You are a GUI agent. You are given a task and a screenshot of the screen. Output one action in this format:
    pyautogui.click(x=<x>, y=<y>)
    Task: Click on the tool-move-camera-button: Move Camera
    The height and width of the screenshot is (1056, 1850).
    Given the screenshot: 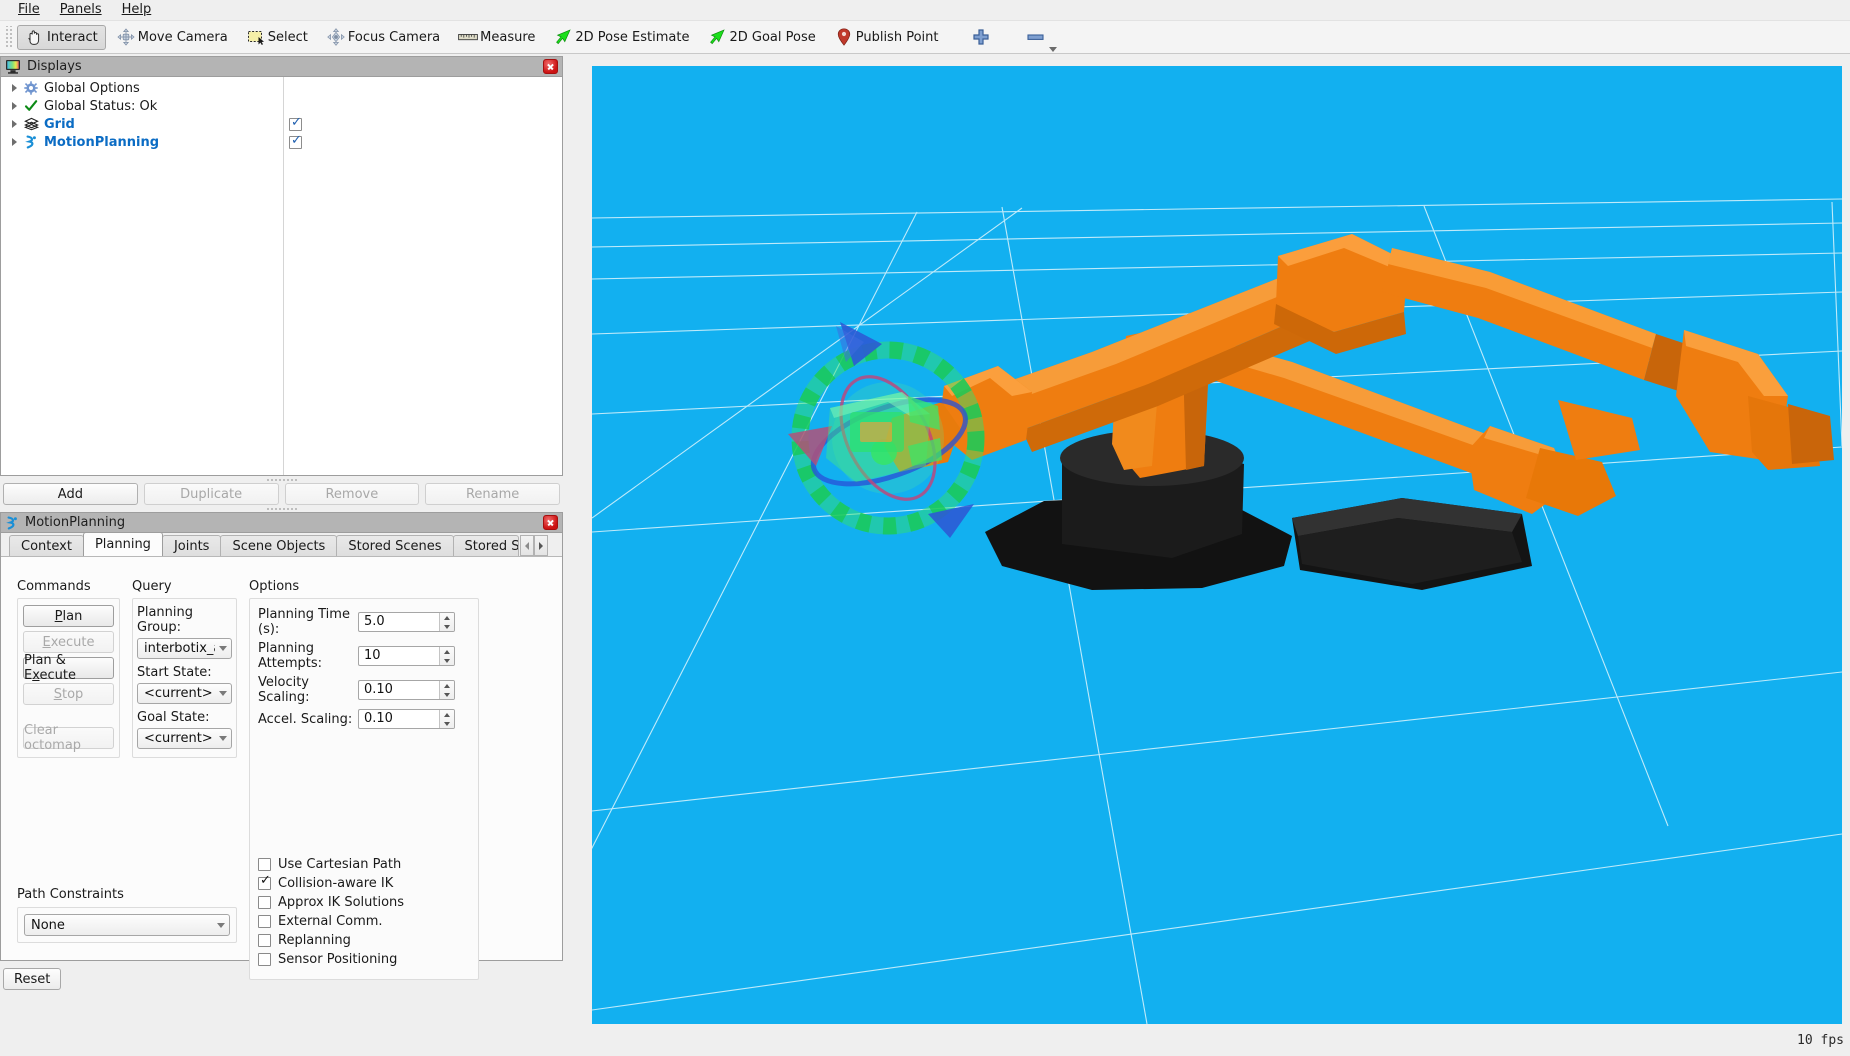 What is the action you would take?
    pyautogui.click(x=172, y=37)
    